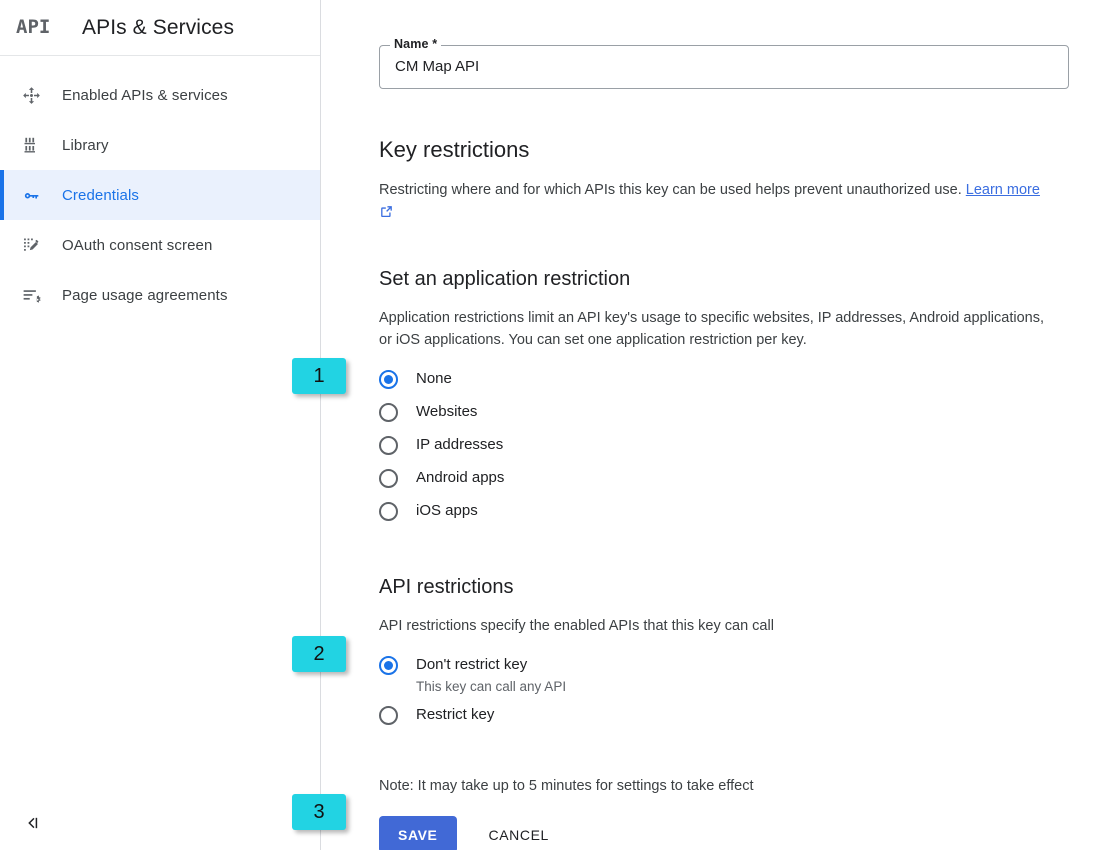 The height and width of the screenshot is (850, 1100). I want to click on sidebar-item-credentials: Credentials, so click(160, 195).